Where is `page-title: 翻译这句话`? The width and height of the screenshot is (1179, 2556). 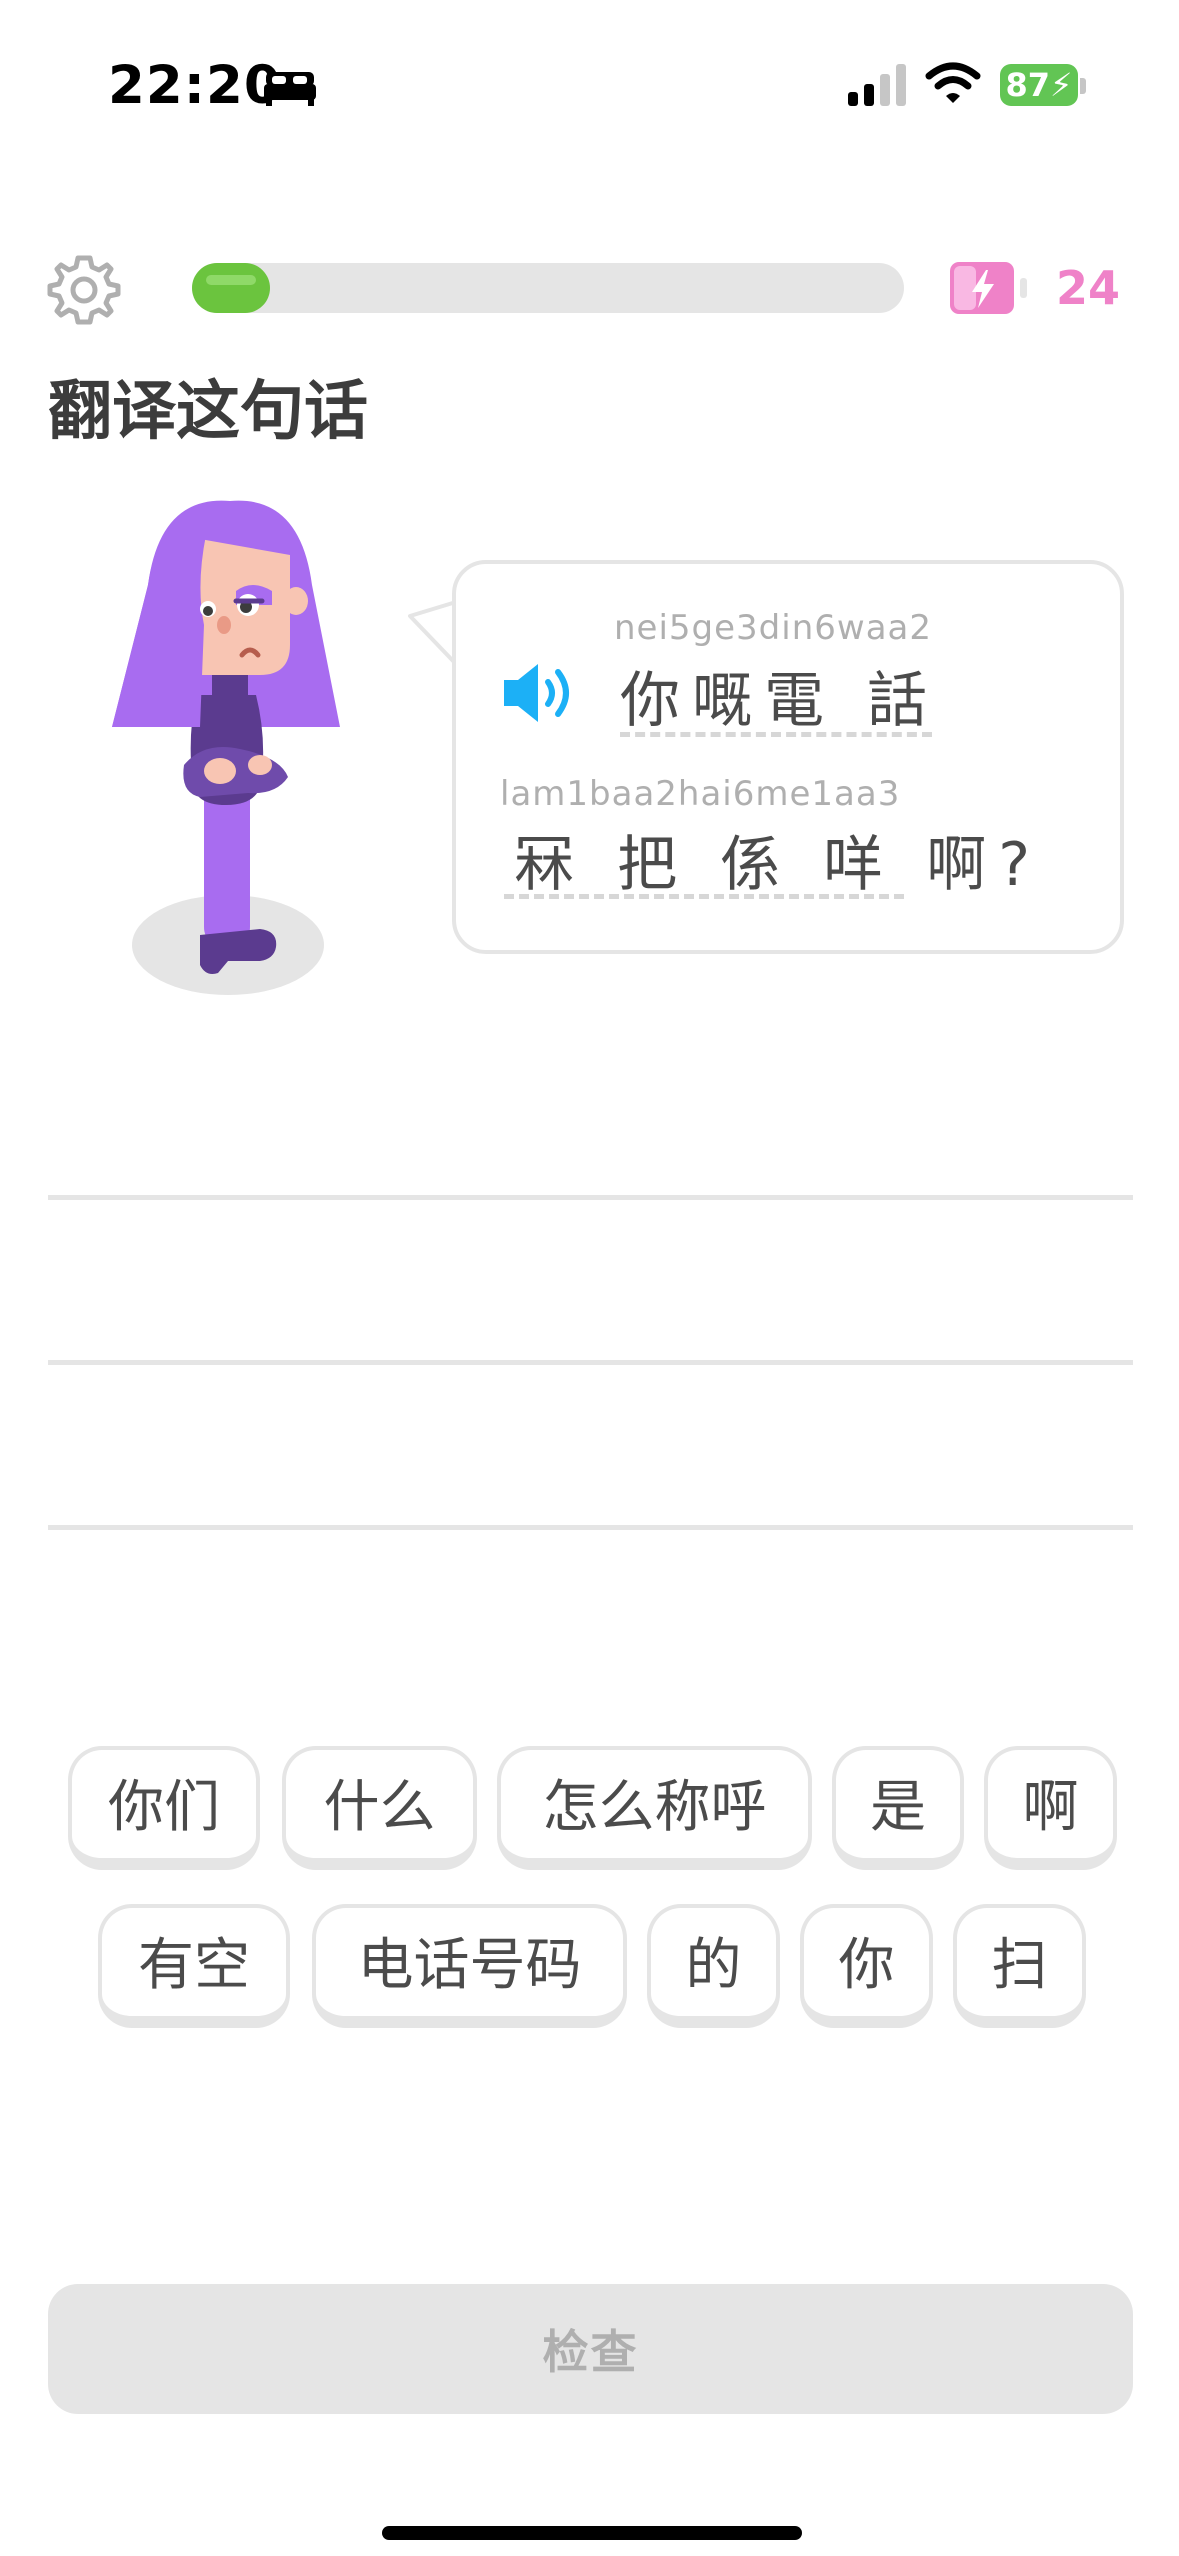 page-title: 翻译这句话 is located at coordinates (208, 412).